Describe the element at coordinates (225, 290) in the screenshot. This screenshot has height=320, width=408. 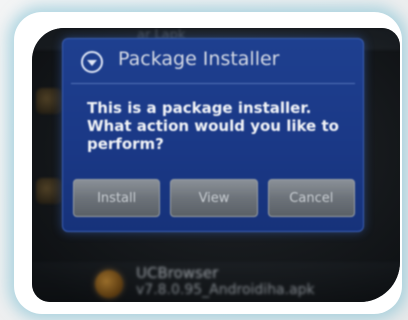
I see `background-app-filename: v7.8.0.95_Androidiha.apk` at that location.